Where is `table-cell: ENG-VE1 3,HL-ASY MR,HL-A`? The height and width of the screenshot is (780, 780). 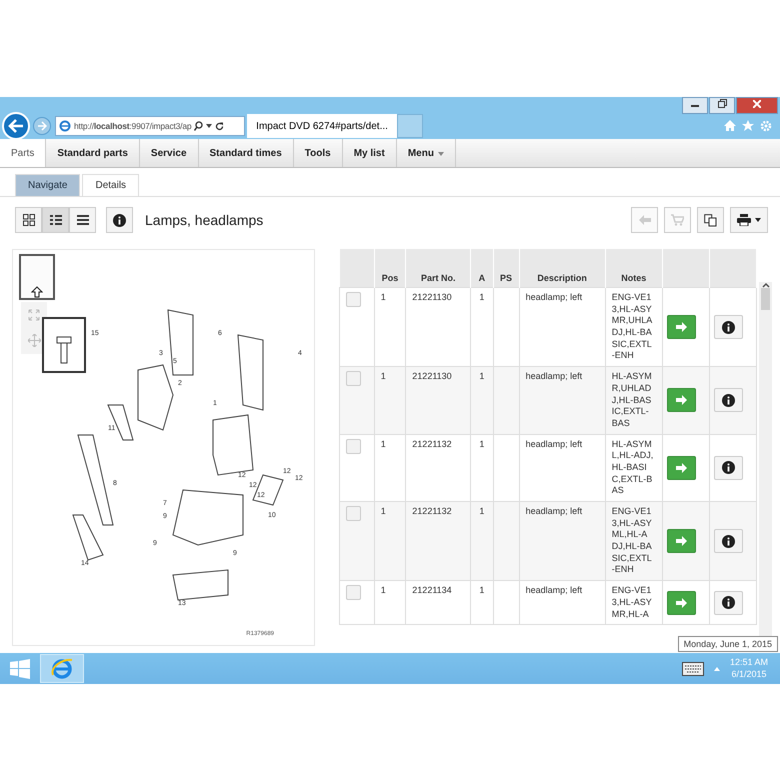
table-cell: ENG-VE1 3,HL-ASY MR,HL-A is located at coordinates (633, 602).